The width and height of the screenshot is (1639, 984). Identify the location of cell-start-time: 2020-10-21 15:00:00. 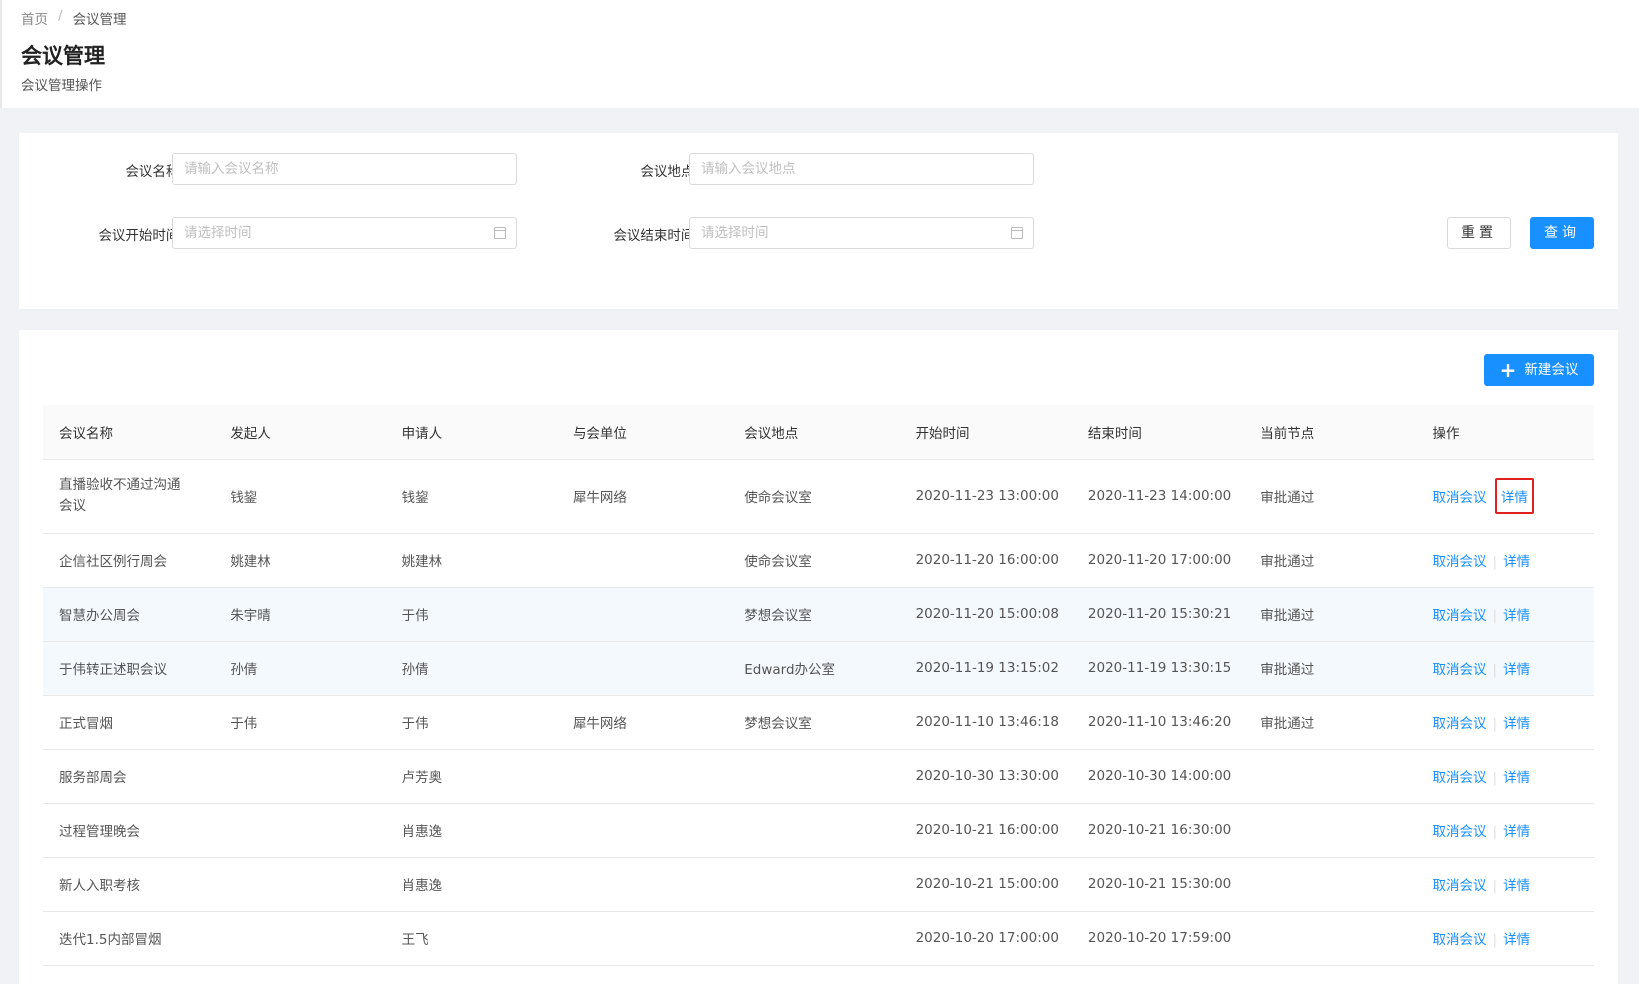
(987, 884).